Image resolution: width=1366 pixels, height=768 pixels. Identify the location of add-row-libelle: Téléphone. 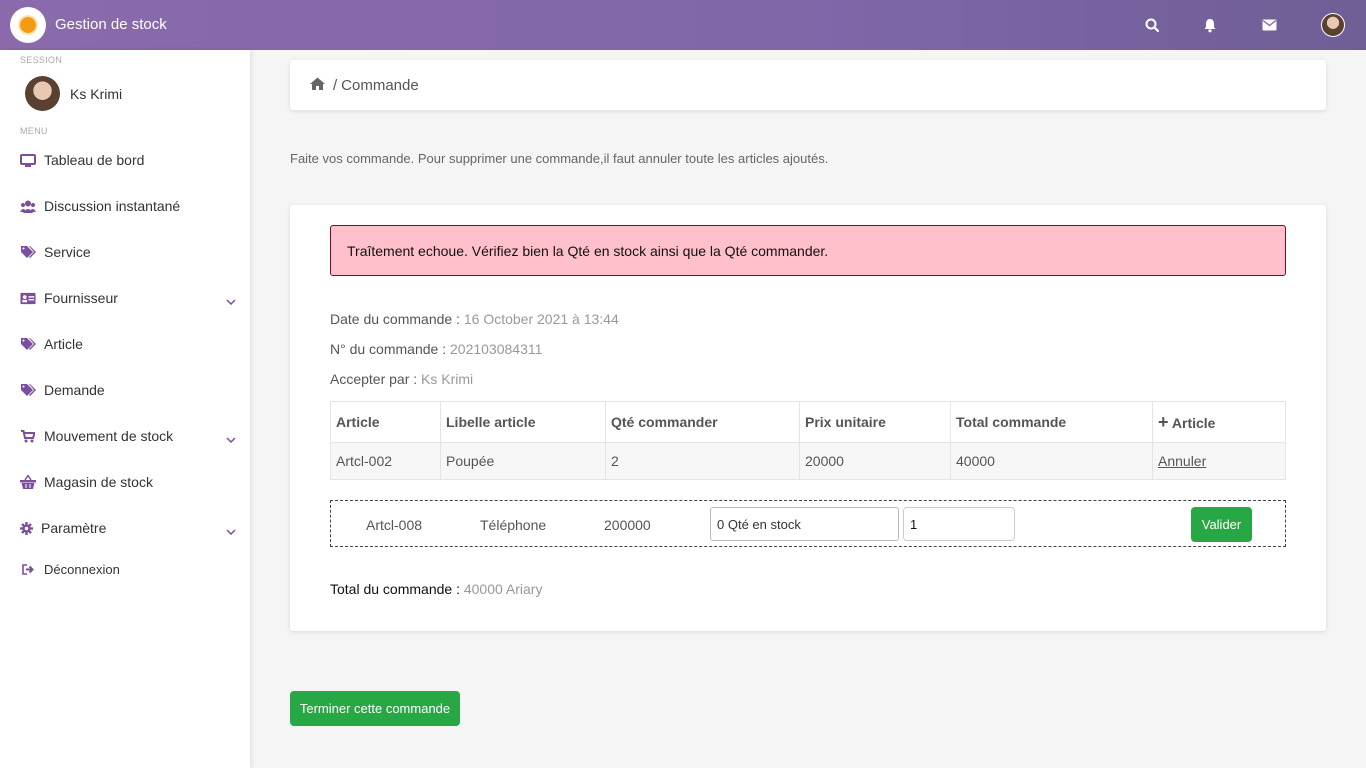
(513, 525).